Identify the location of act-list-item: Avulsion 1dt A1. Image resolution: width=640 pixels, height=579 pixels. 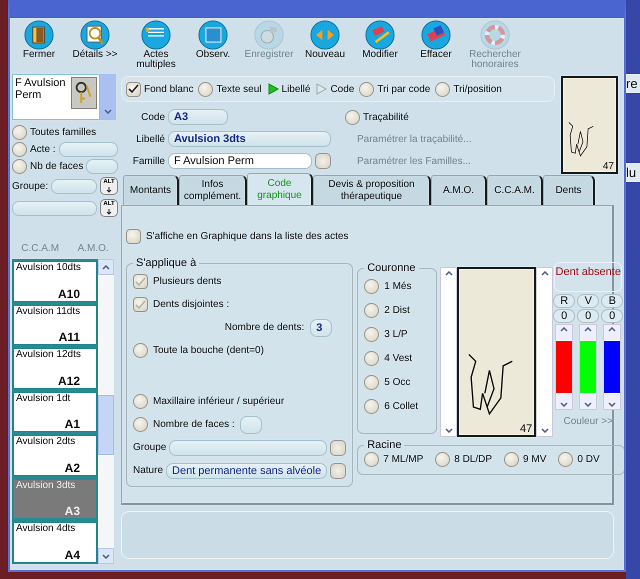
(55, 411).